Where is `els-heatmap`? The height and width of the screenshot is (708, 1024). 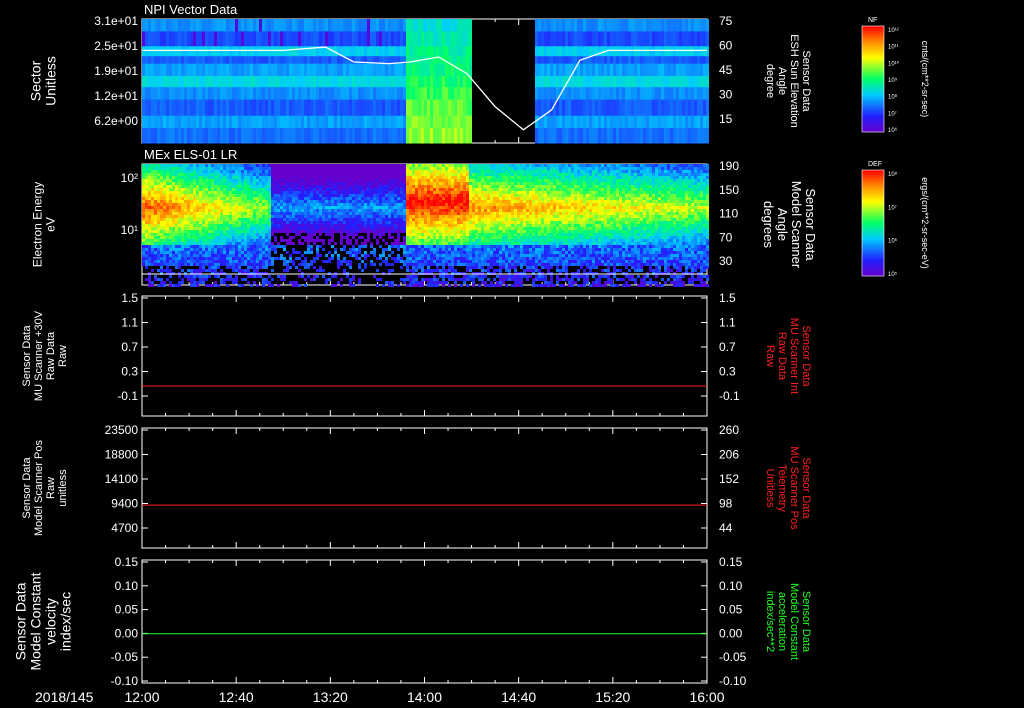
els-heatmap is located at coordinates (425, 225).